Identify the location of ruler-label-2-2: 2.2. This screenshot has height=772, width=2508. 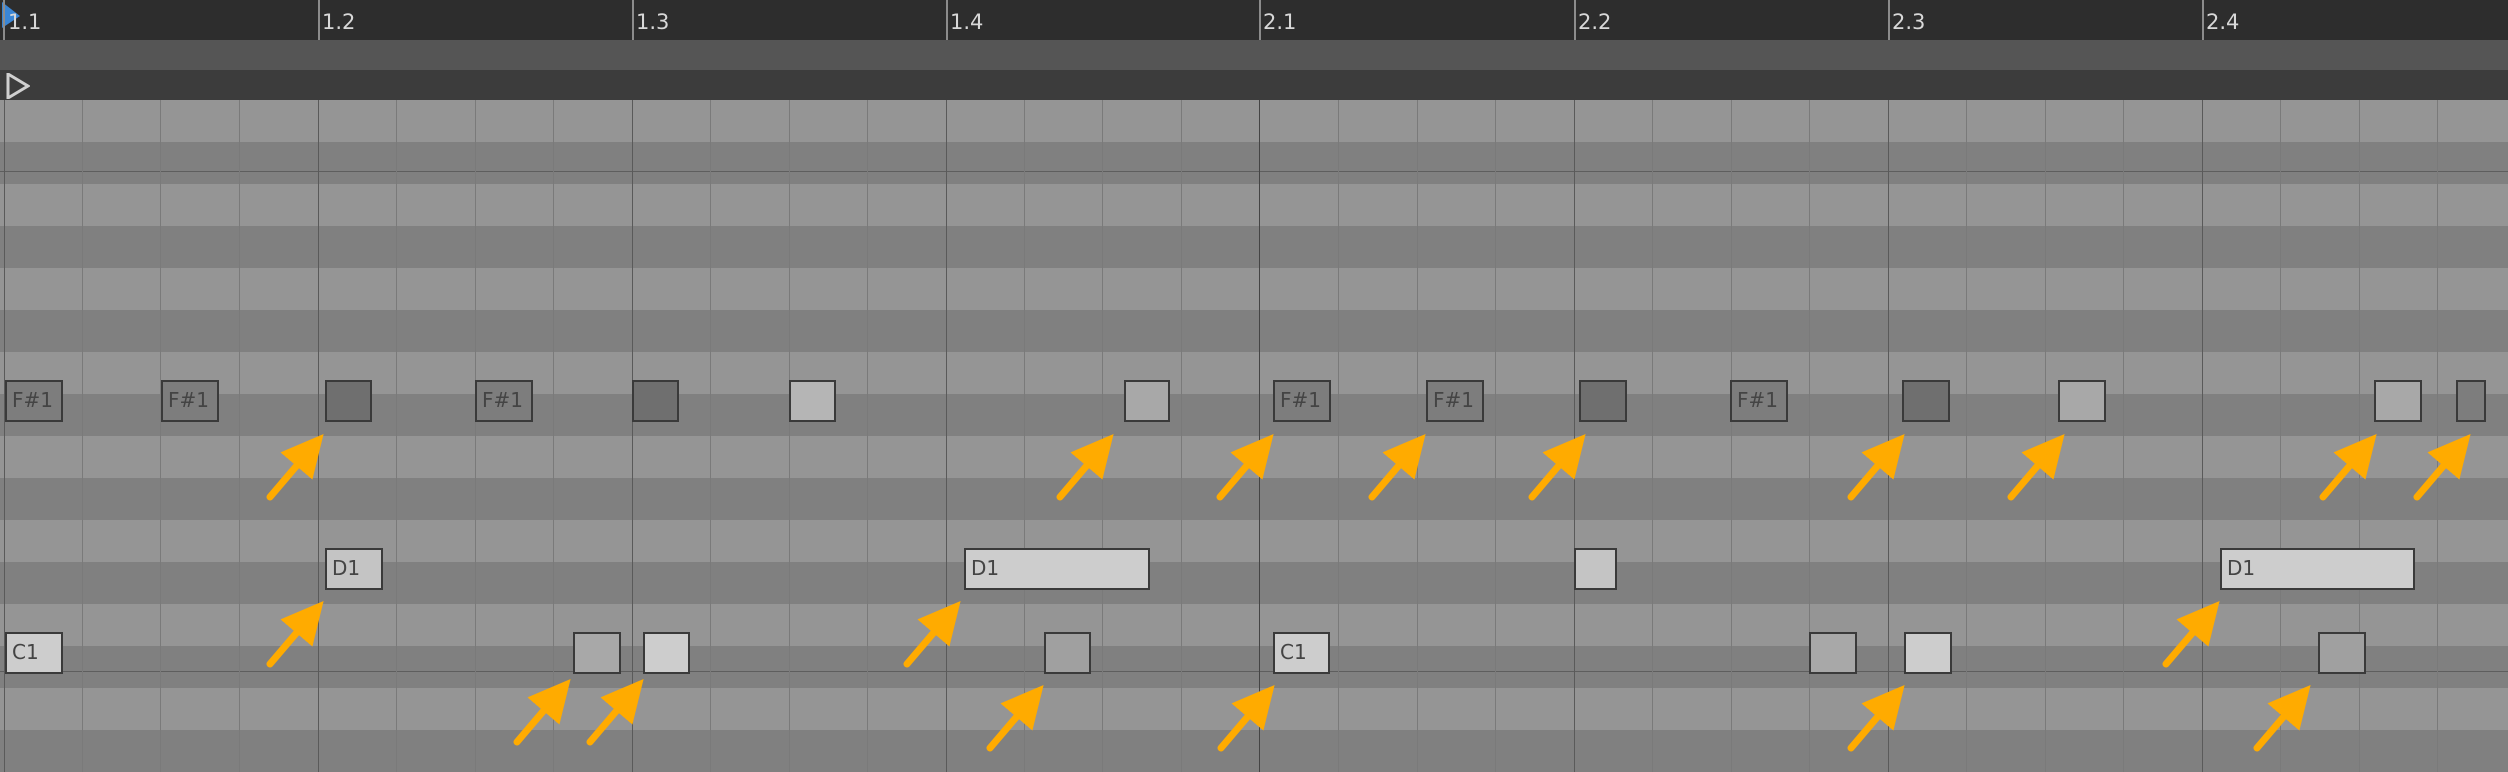
(1595, 22).